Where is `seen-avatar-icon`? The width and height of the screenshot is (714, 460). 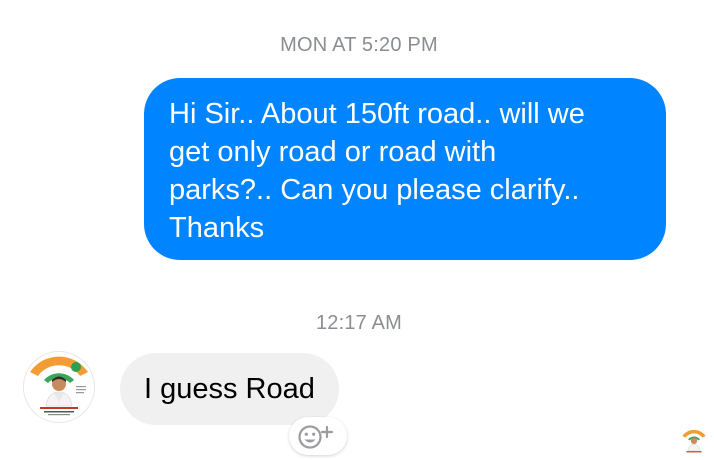
seen-avatar-icon is located at coordinates (694, 442).